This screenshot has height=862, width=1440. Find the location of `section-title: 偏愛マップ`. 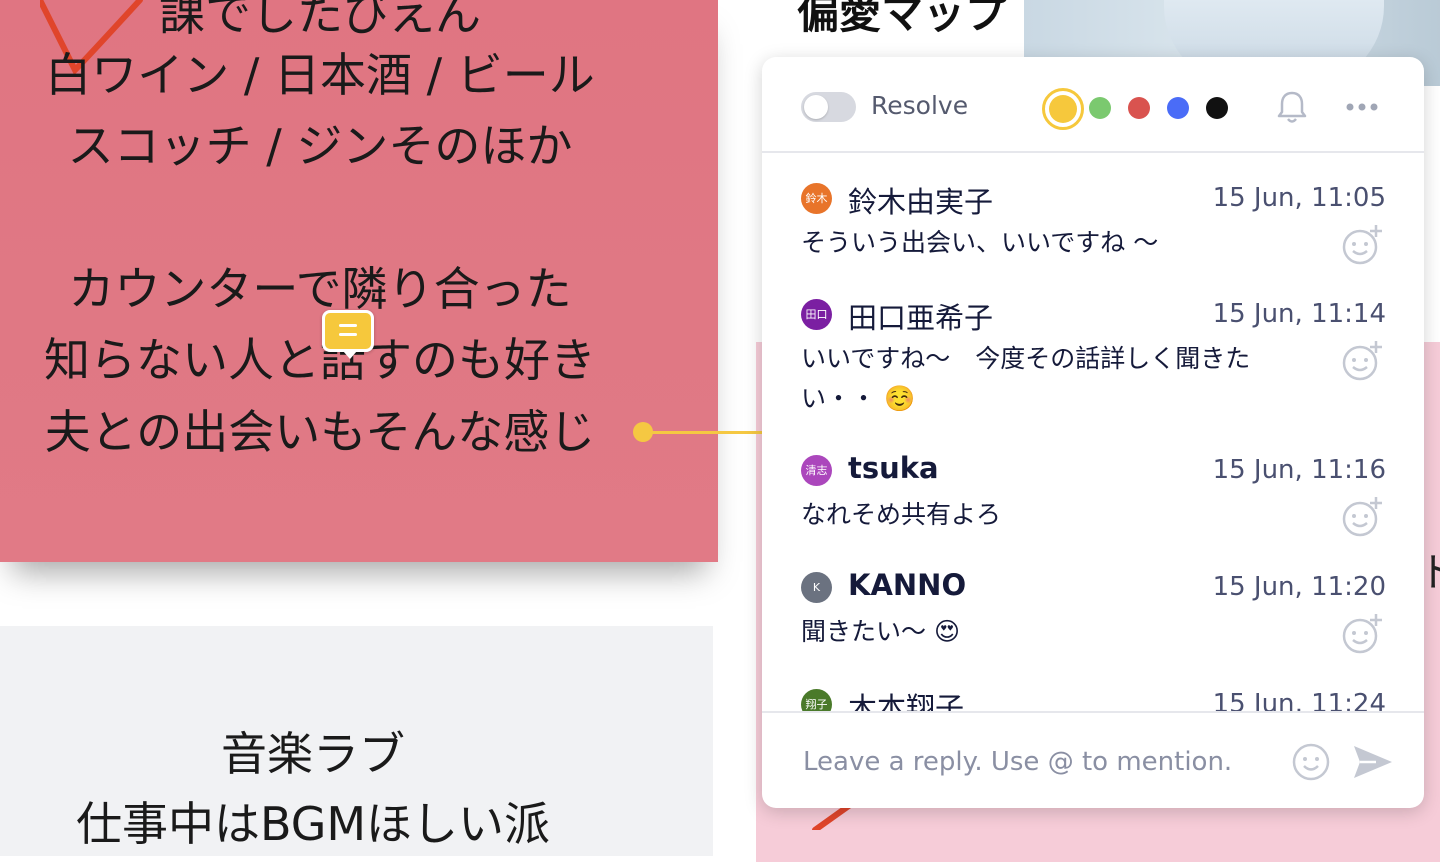

section-title: 偏愛マップ is located at coordinates (902, 19).